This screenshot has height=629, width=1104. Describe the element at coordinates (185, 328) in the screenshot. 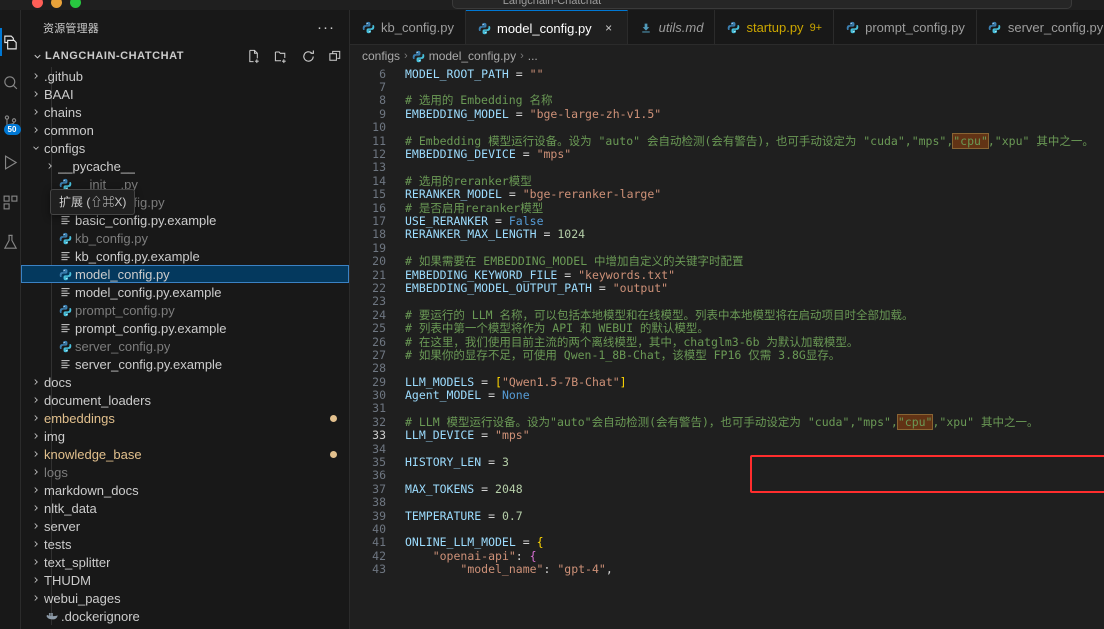

I see `tree-item-prompt_config.py.example: prompt_config.py.example` at that location.